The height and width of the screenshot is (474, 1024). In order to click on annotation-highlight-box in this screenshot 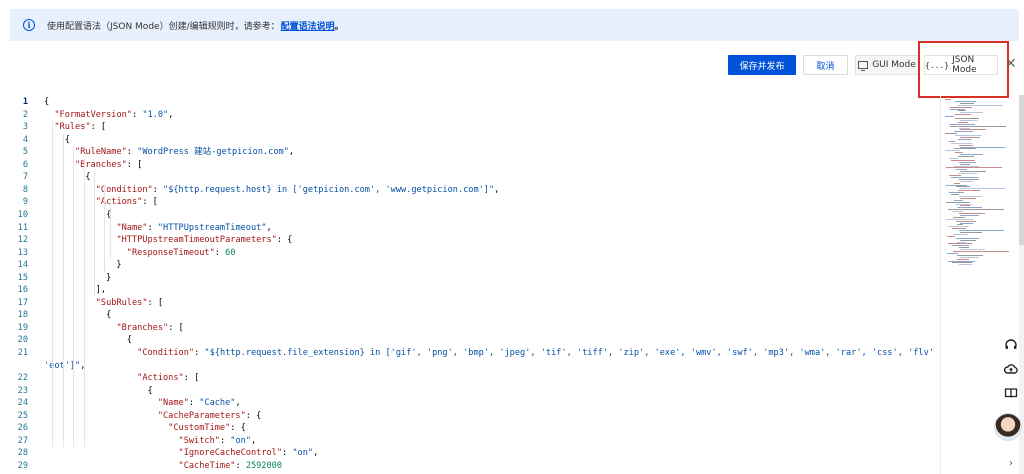, I will do `click(963, 69)`.